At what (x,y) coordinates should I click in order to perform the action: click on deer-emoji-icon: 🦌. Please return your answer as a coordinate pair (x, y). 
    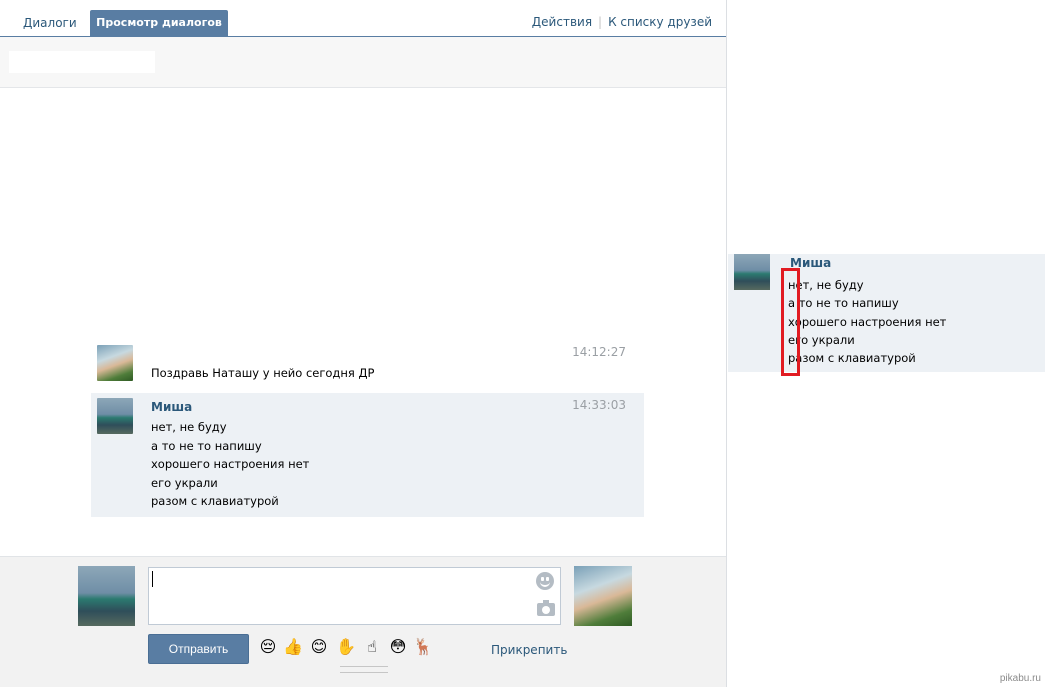
    Looking at the image, I should click on (423, 647).